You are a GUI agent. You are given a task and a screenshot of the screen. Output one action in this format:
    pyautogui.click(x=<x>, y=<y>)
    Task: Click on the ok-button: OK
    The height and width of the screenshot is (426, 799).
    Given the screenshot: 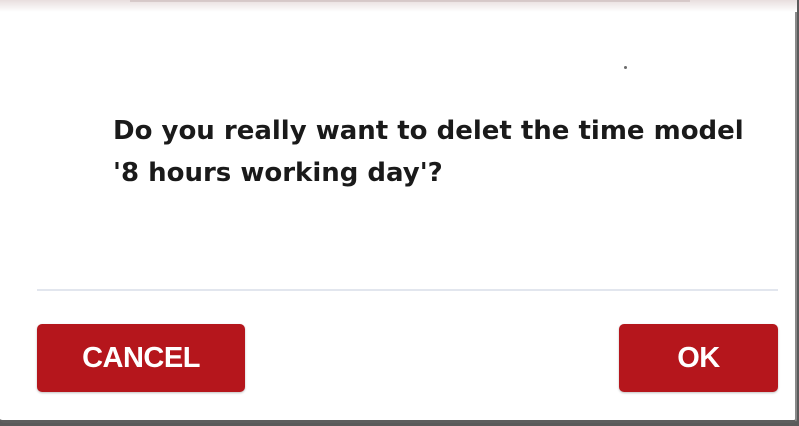 What is the action you would take?
    pyautogui.click(x=698, y=358)
    